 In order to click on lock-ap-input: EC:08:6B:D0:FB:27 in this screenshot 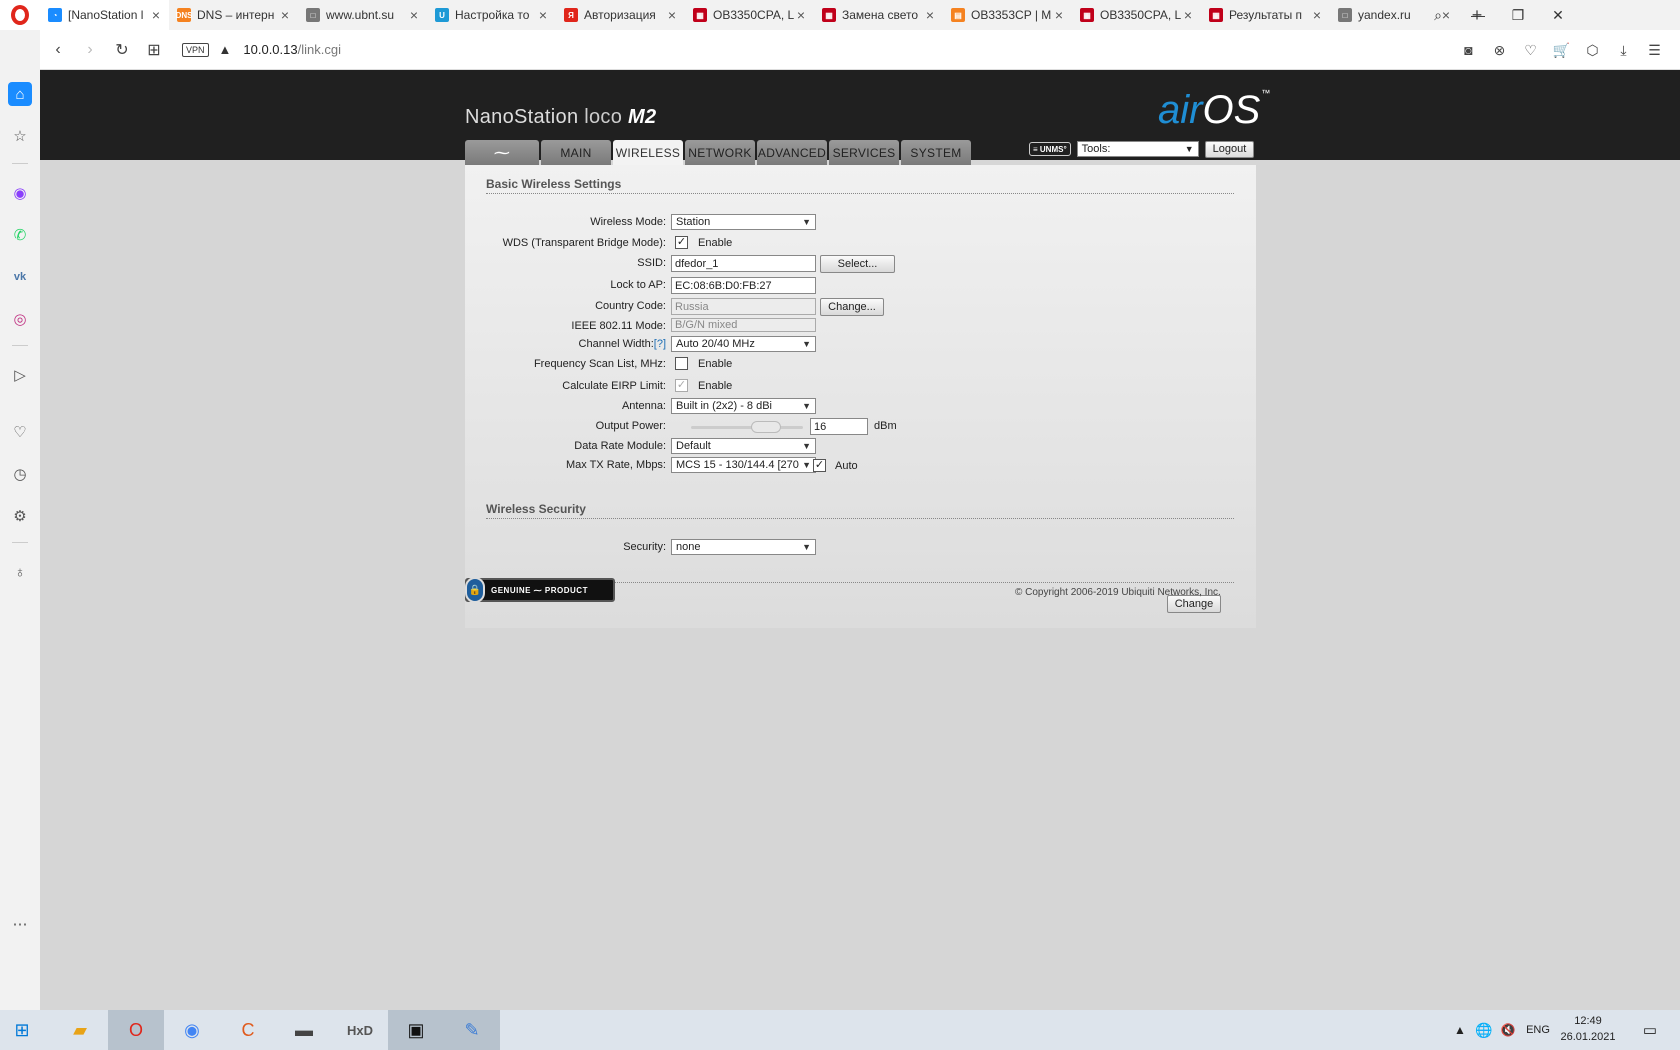, I will do `click(743, 285)`.